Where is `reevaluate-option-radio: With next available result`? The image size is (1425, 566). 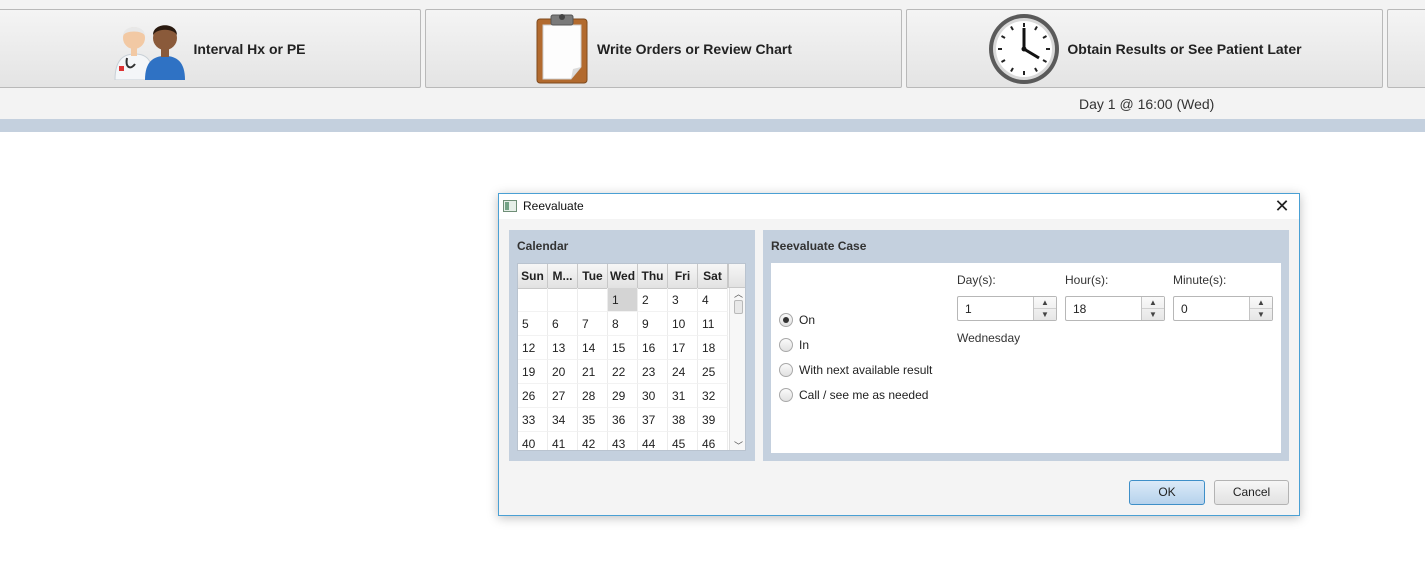 reevaluate-option-radio: With next available result is located at coordinates (855, 370).